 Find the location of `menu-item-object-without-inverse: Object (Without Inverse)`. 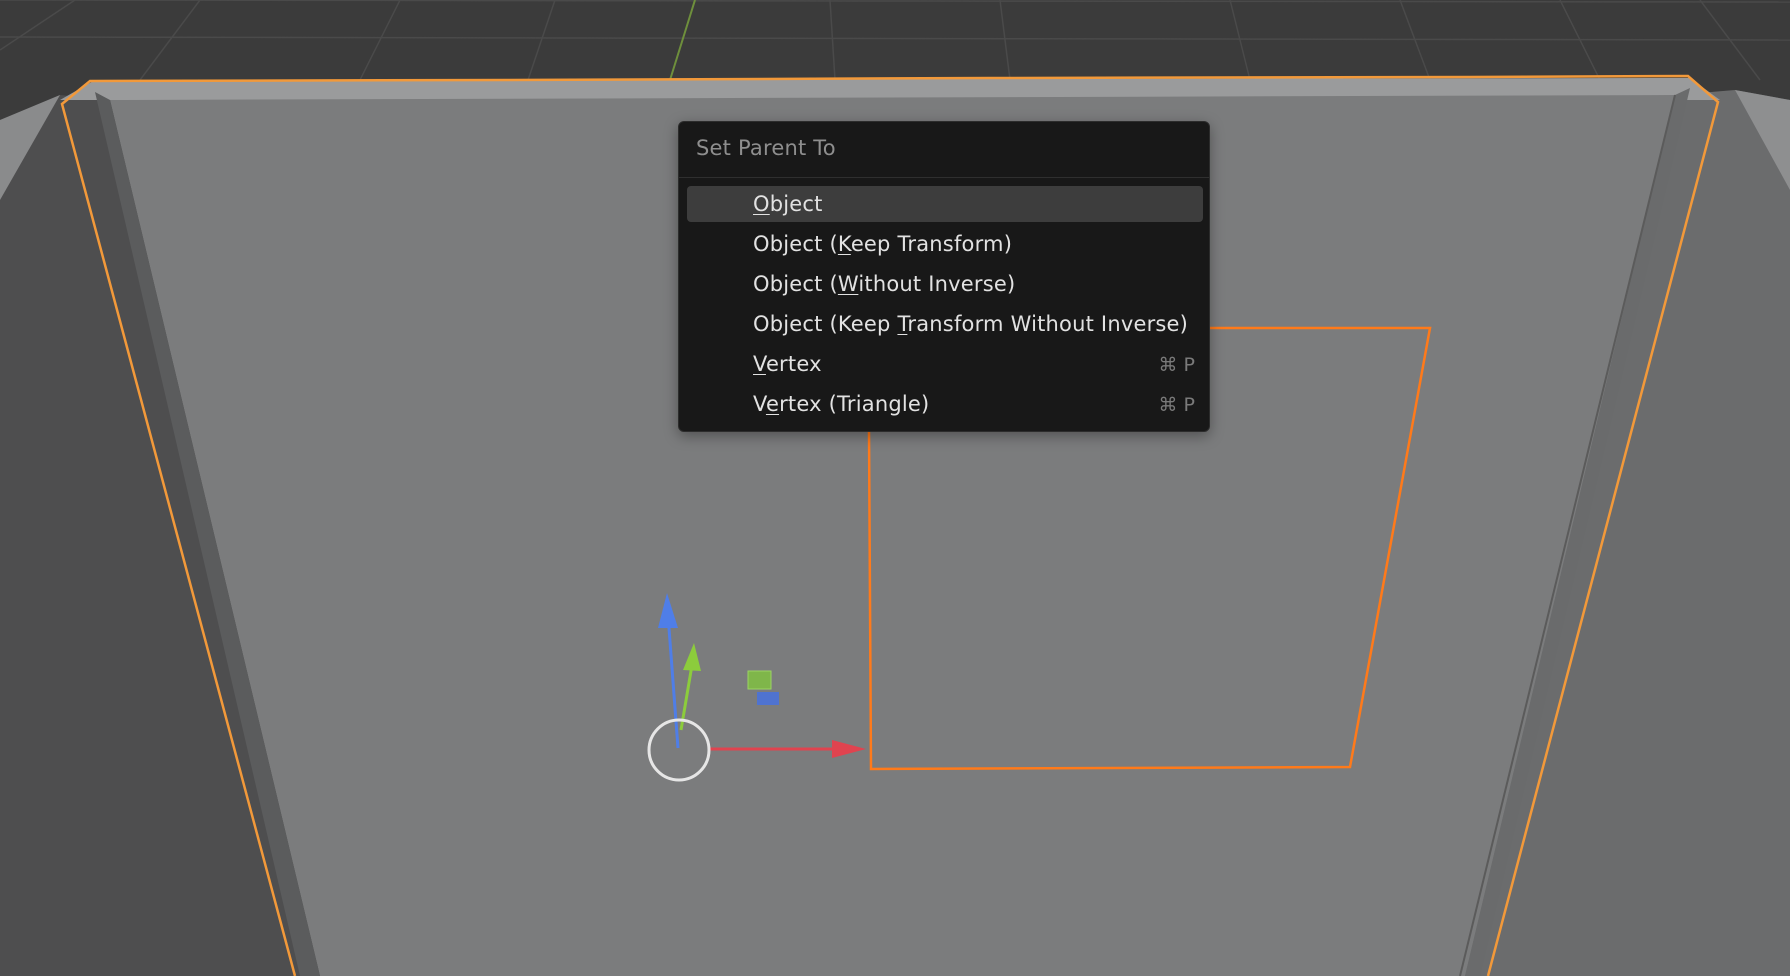

menu-item-object-without-inverse: Object (Without Inverse) is located at coordinates (945, 284).